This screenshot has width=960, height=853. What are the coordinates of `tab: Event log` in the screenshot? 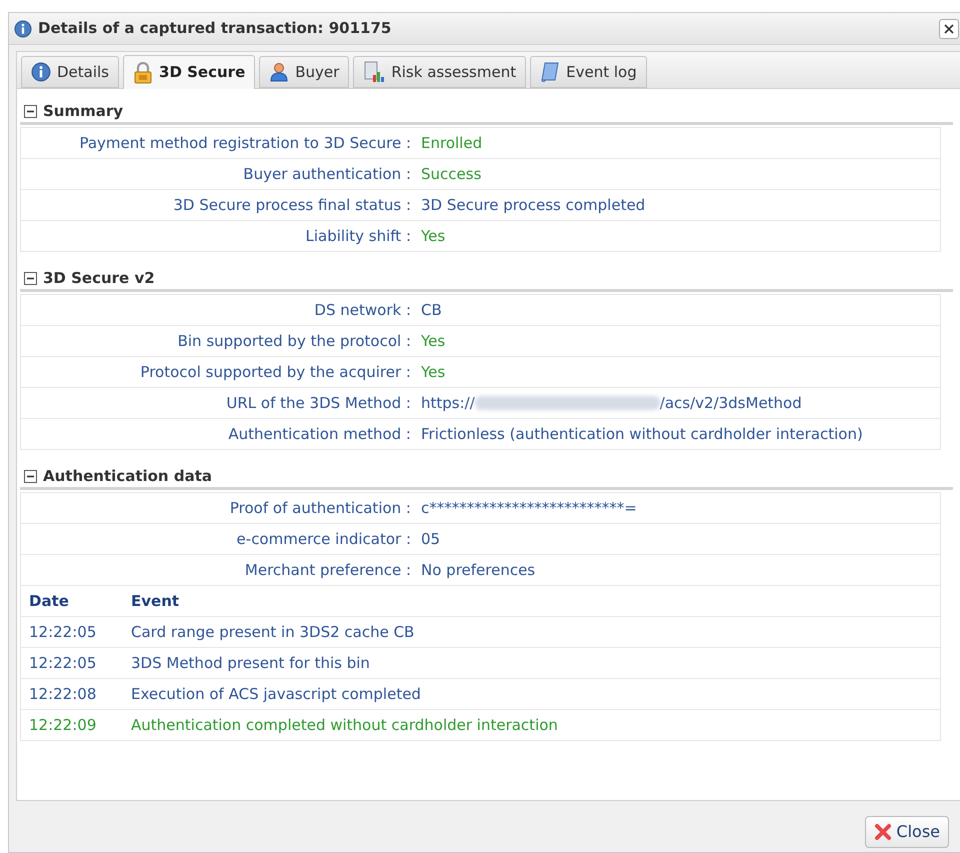 It's located at (588, 72).